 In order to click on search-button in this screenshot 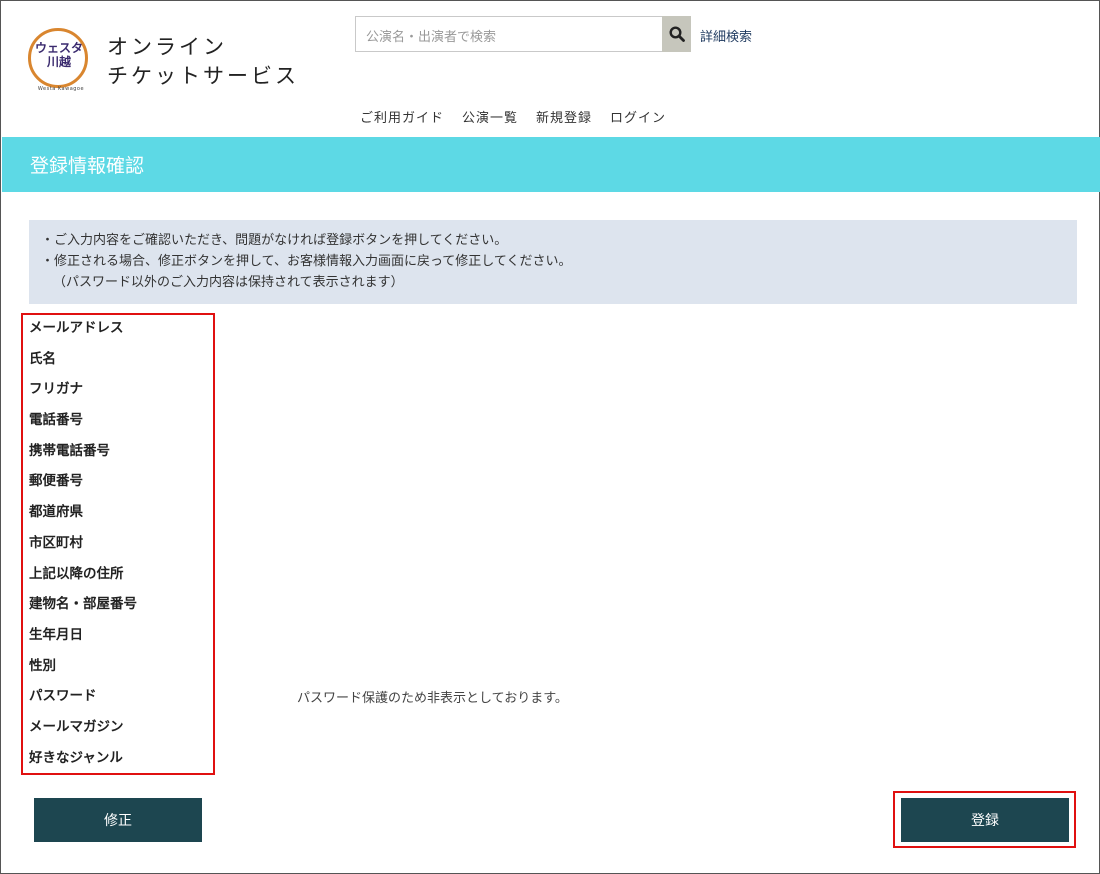, I will do `click(676, 34)`.